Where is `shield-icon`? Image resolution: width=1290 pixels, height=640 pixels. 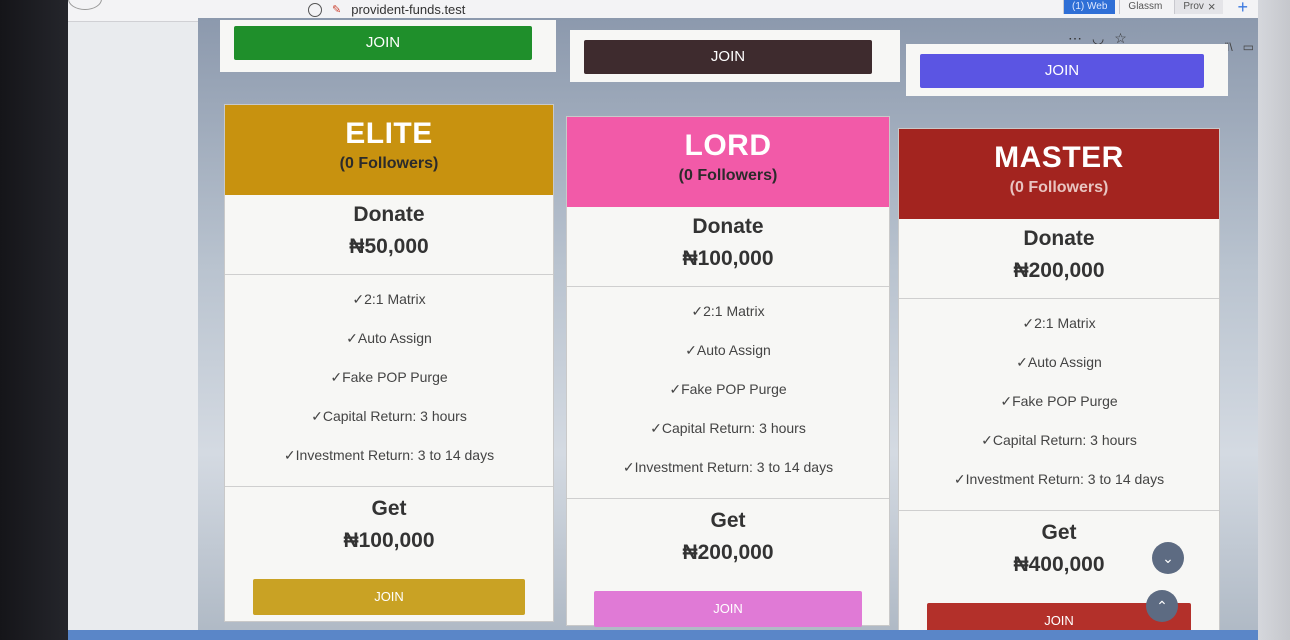
shield-icon is located at coordinates (315, 9).